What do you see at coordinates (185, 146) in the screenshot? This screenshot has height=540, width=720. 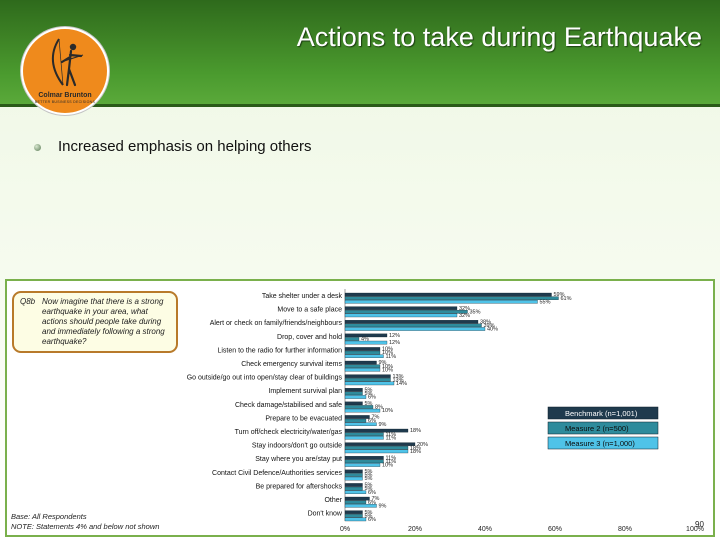 I see `bullet-text: Increased emphasis on helping others` at bounding box center [185, 146].